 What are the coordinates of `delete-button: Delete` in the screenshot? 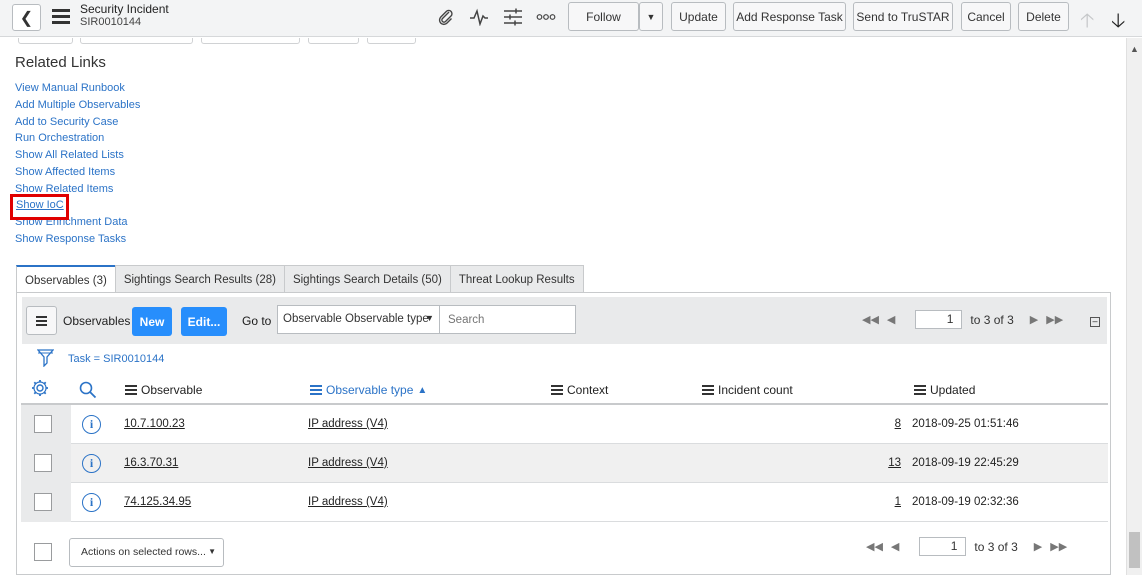 It's located at (1043, 16).